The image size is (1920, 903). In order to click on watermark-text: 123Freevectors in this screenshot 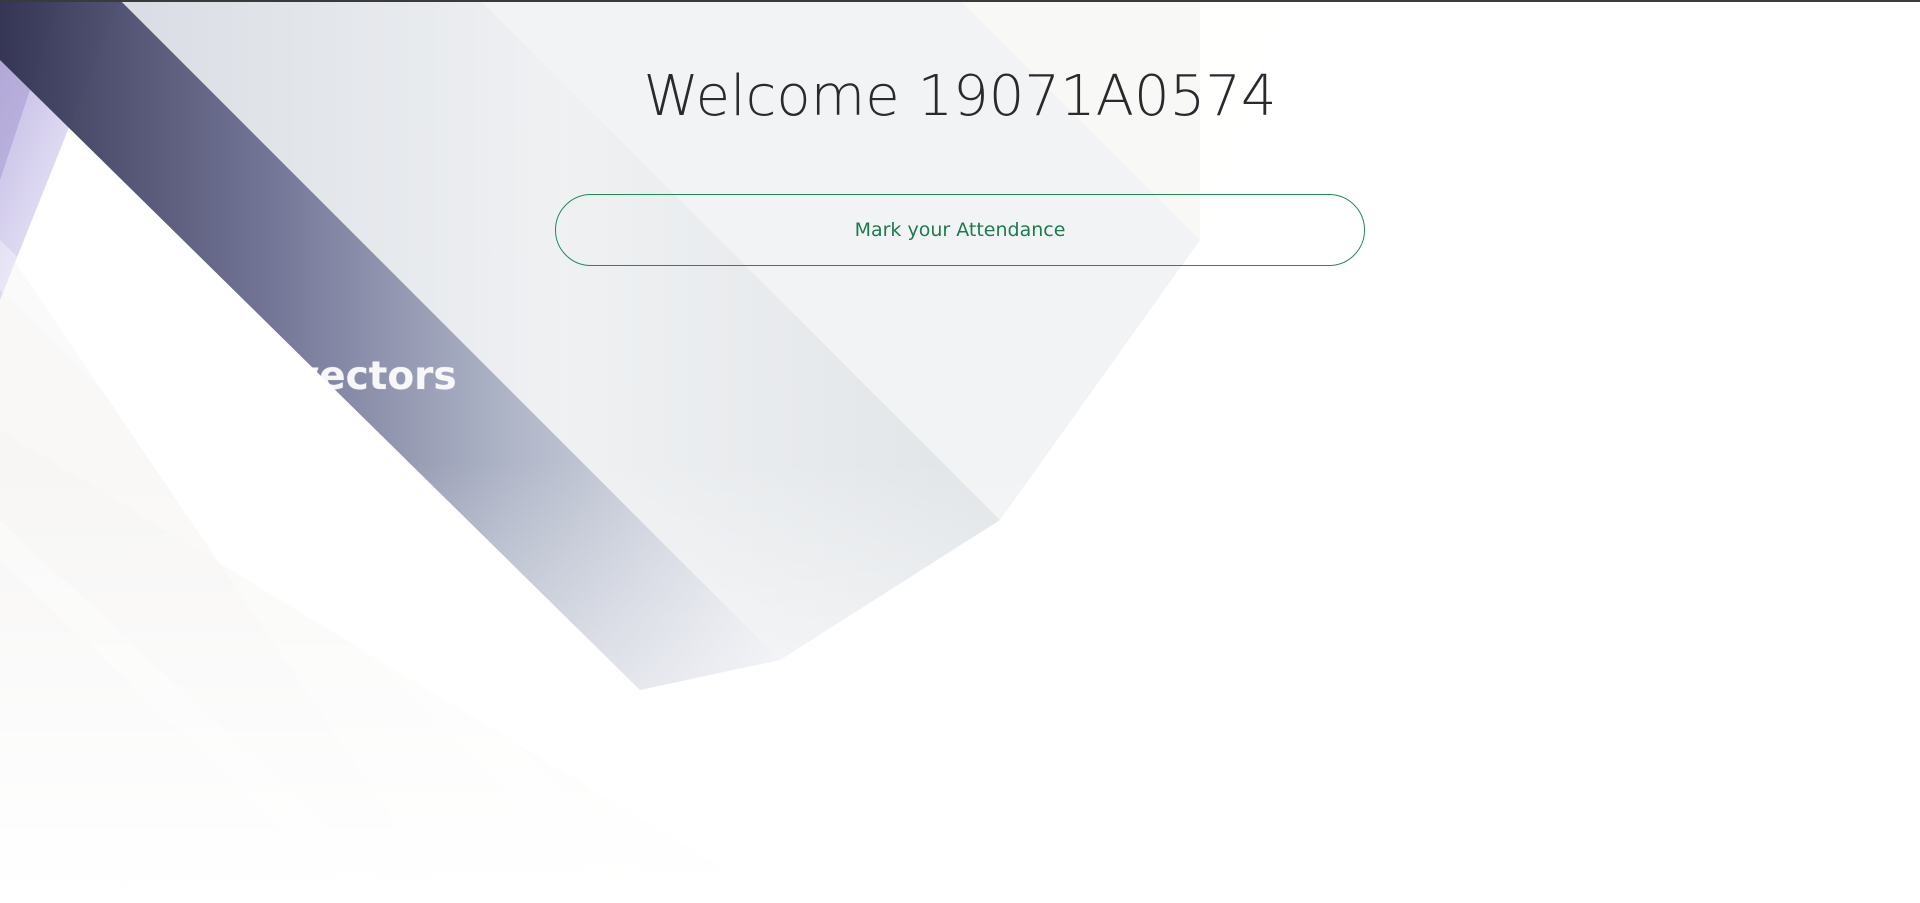, I will do `click(286, 376)`.